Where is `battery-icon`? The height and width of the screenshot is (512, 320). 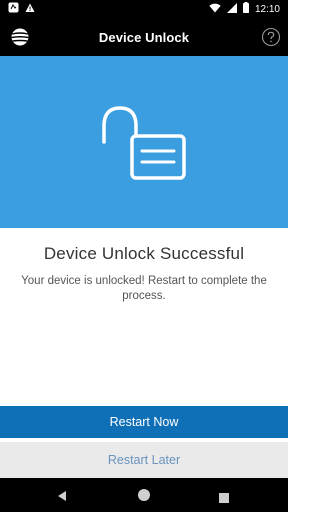 battery-icon is located at coordinates (245, 9).